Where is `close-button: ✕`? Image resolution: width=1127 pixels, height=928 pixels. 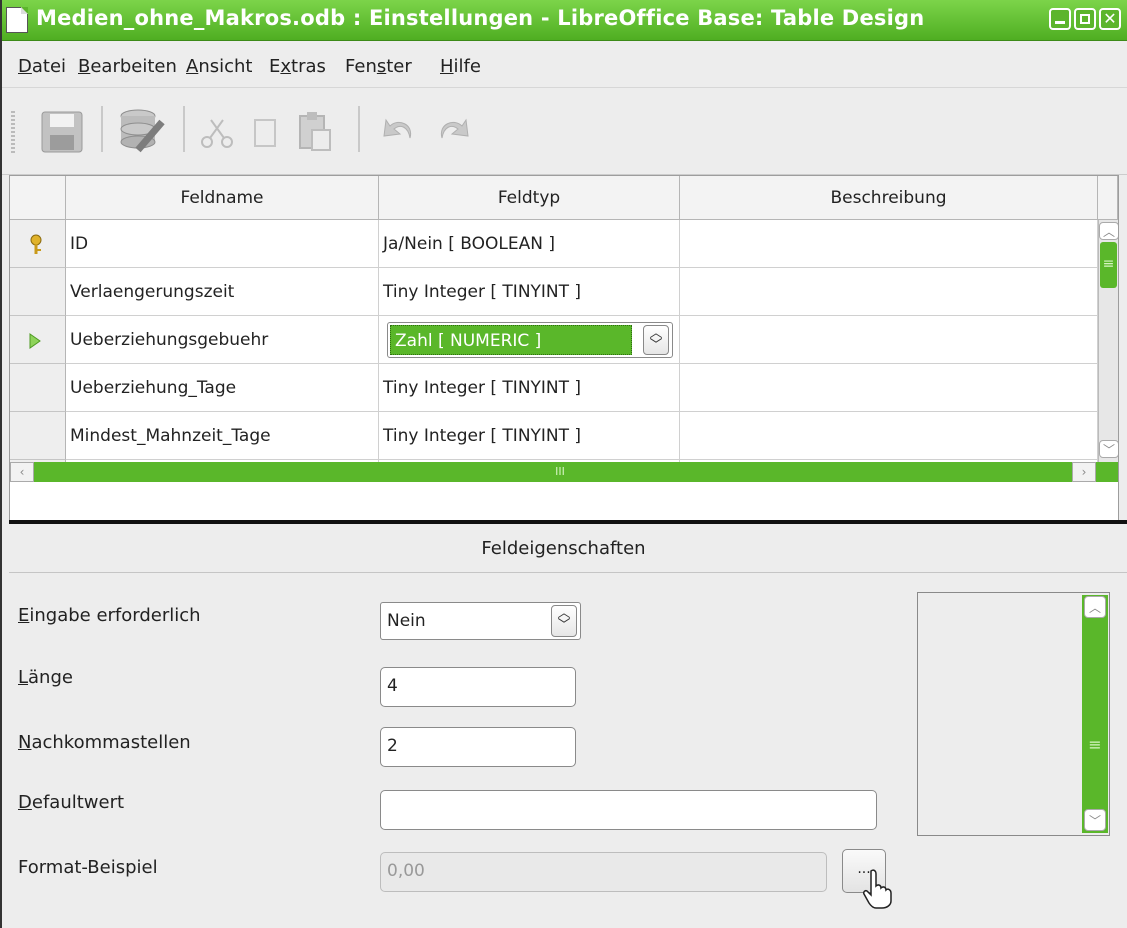 close-button: ✕ is located at coordinates (1110, 19).